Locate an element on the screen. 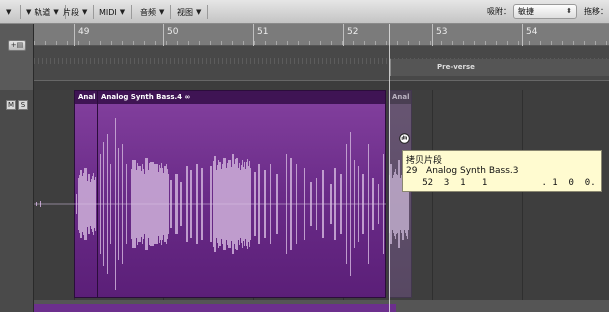 This screenshot has width=609, height=312. tooltip-position: 52 3 1 1 . 1 0 0. is located at coordinates (501, 183).